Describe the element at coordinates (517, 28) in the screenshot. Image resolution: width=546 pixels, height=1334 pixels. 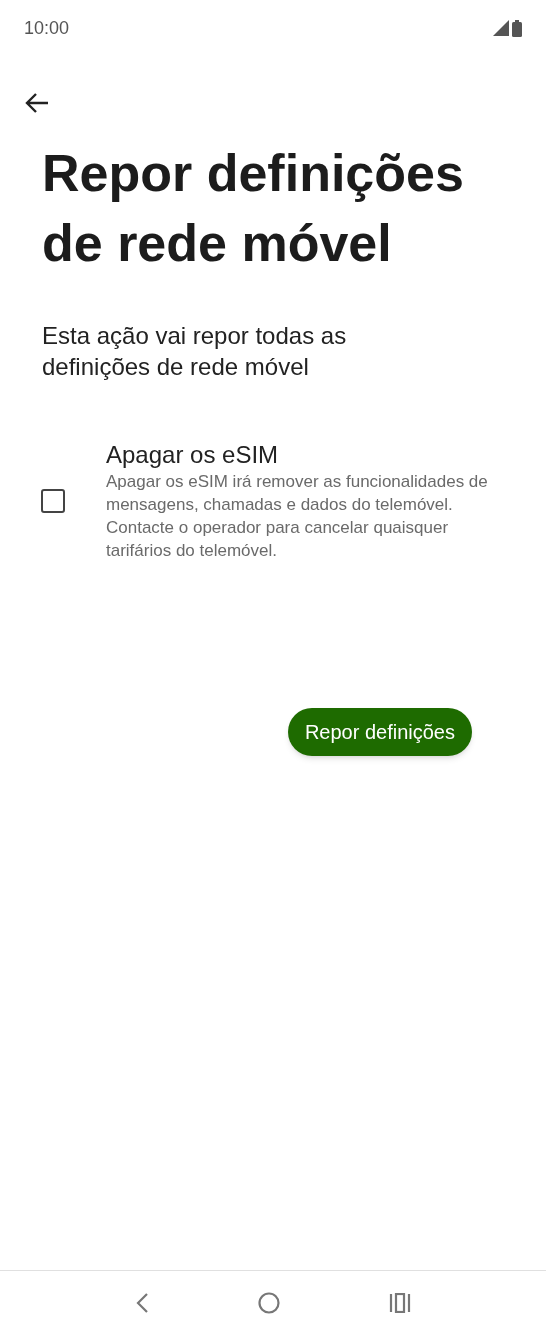
I see `battery-icon` at that location.